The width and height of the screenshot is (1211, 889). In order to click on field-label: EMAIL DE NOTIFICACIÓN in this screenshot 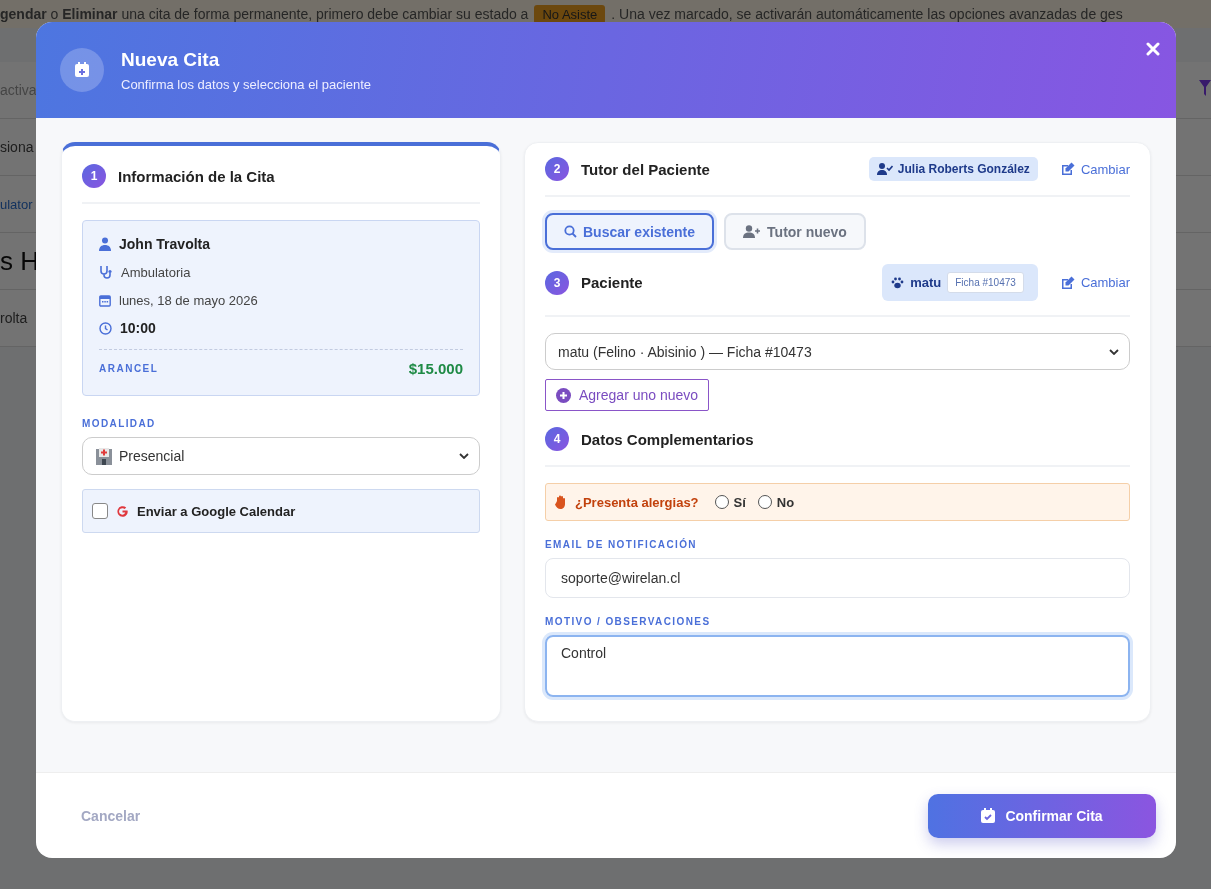, I will do `click(621, 544)`.